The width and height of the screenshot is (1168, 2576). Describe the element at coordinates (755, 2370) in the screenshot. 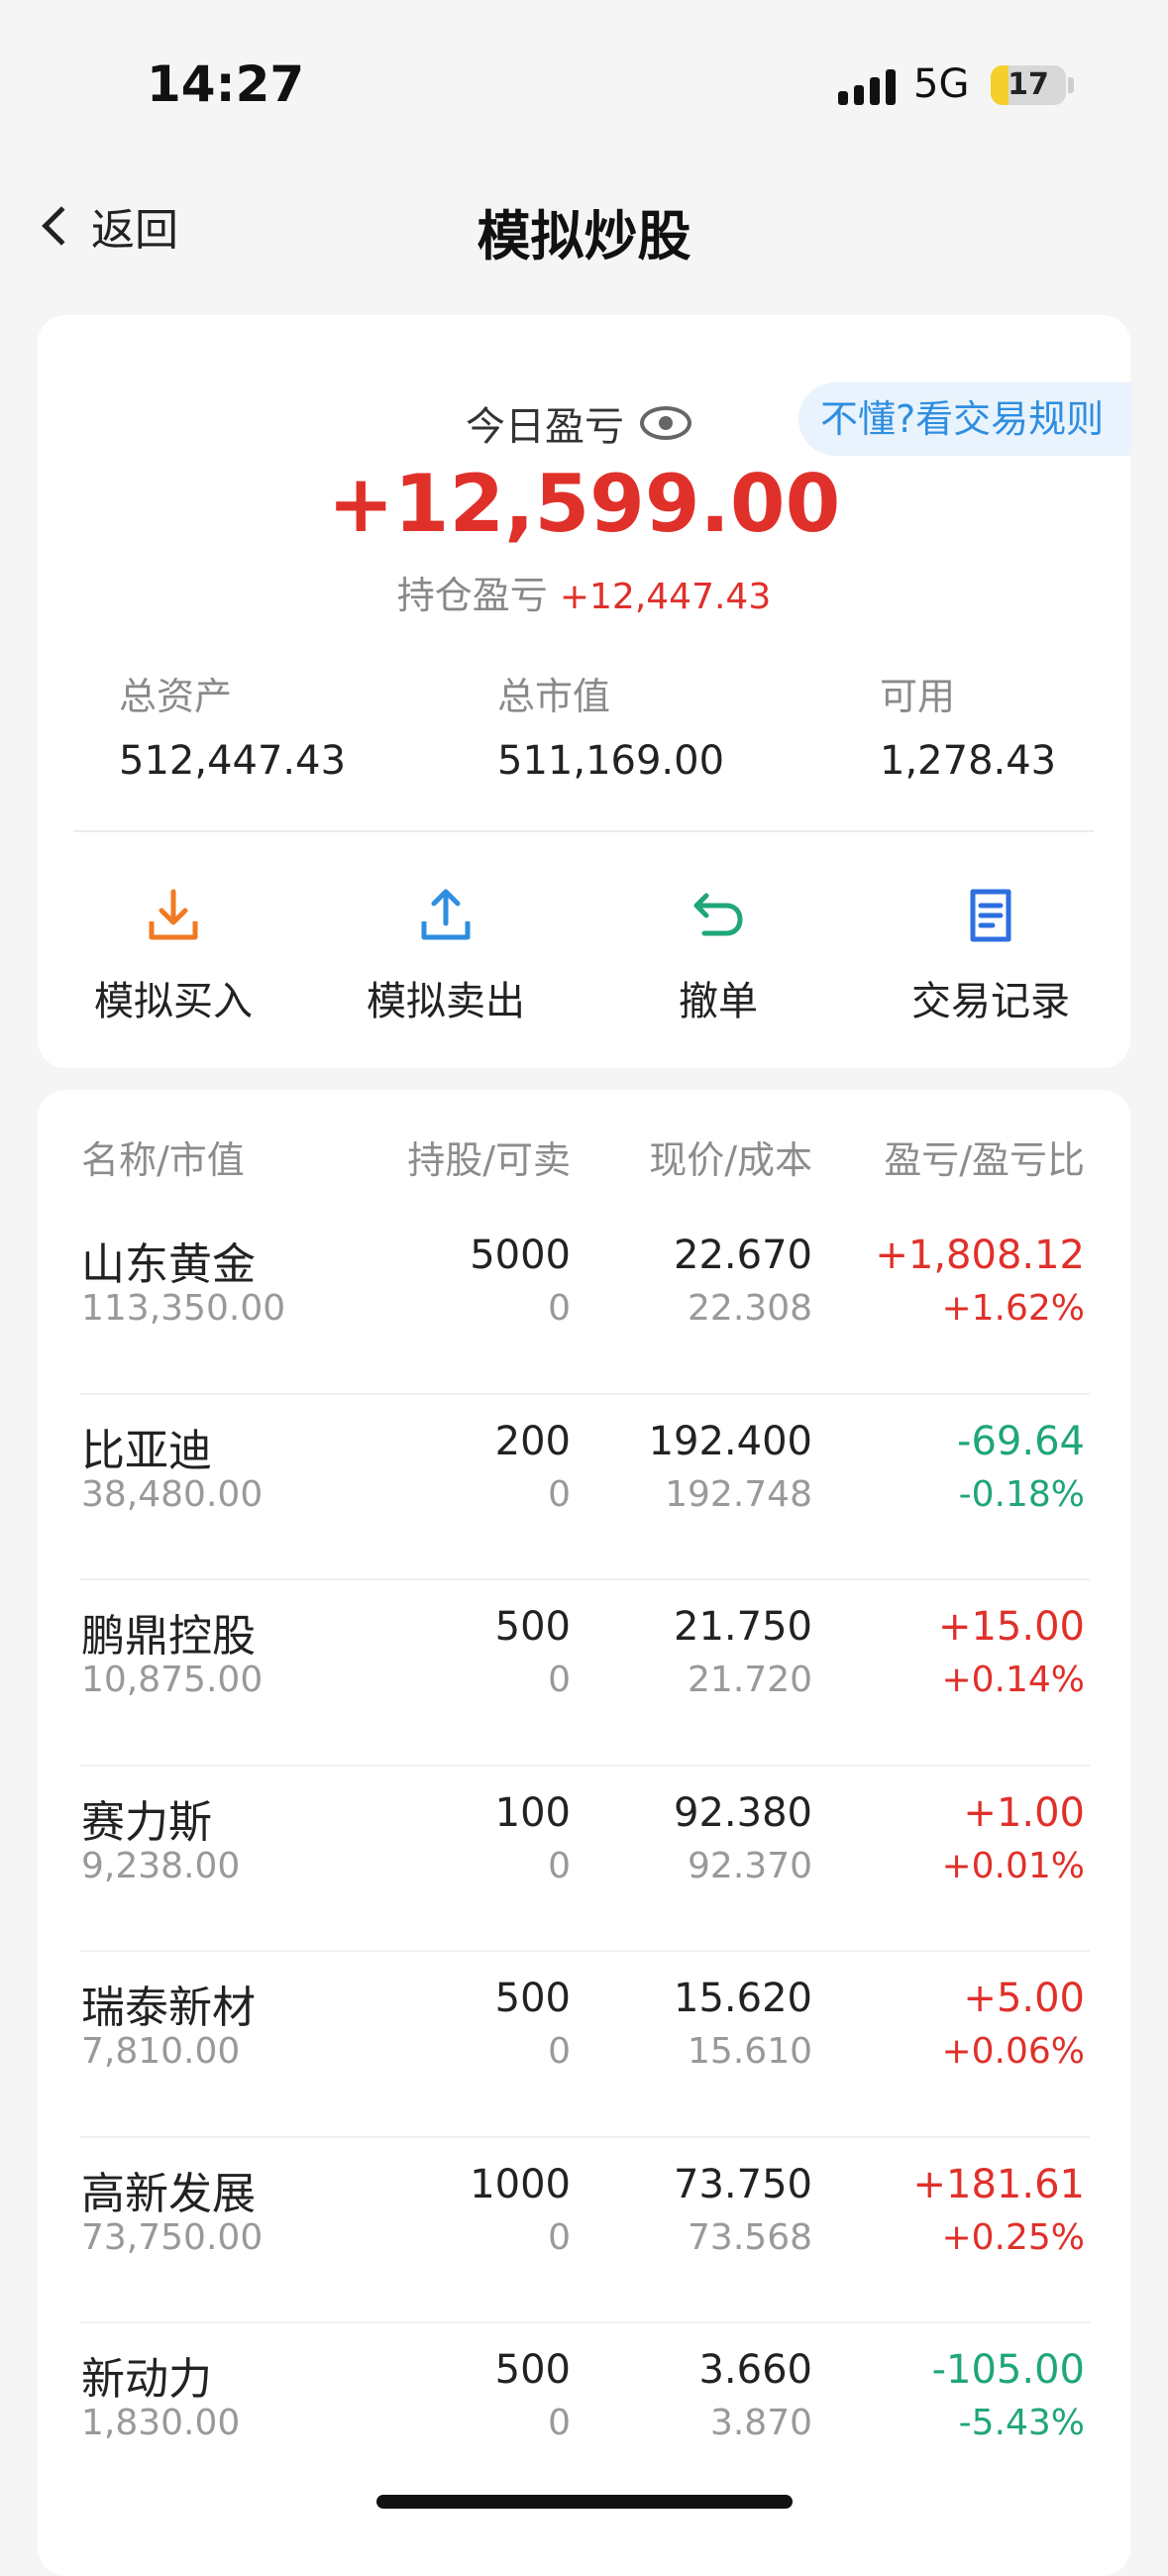

I see `current-price: 3.660` at that location.